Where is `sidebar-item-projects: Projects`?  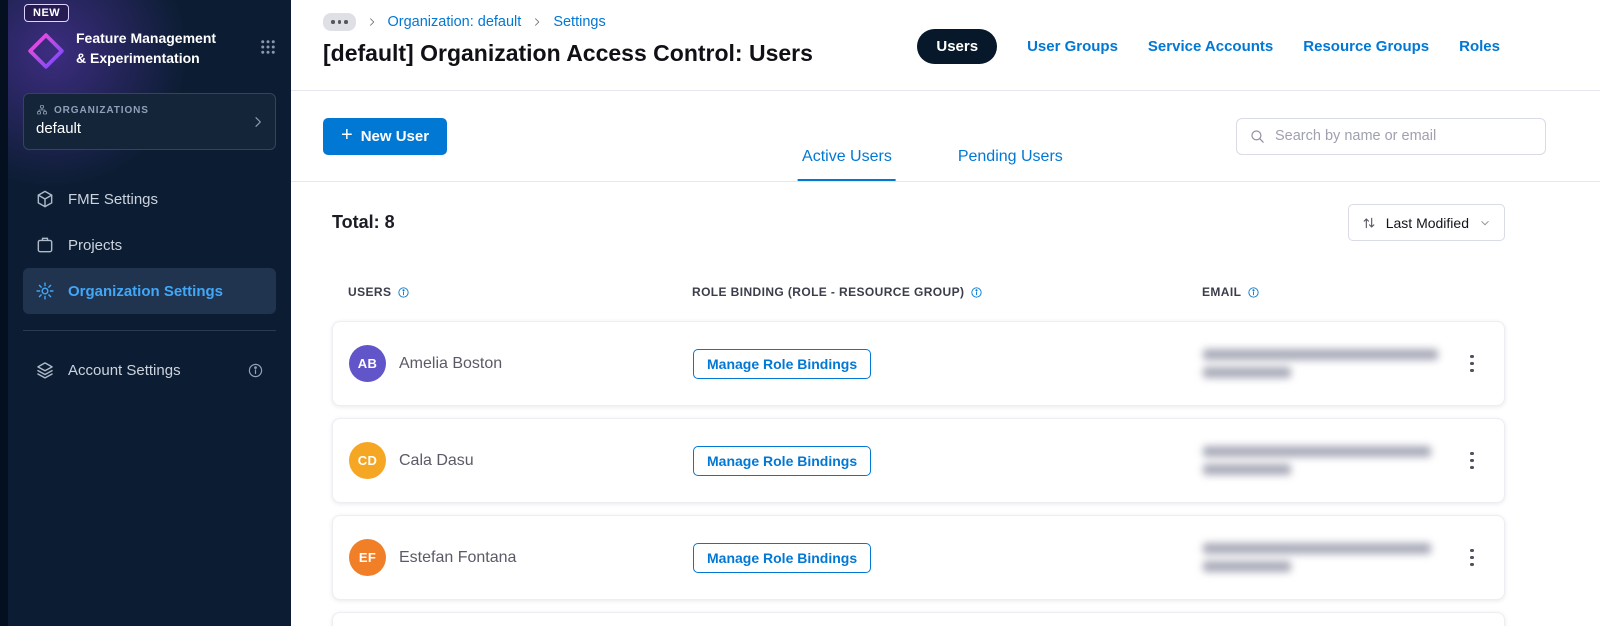
sidebar-item-projects: Projects is located at coordinates (149, 245).